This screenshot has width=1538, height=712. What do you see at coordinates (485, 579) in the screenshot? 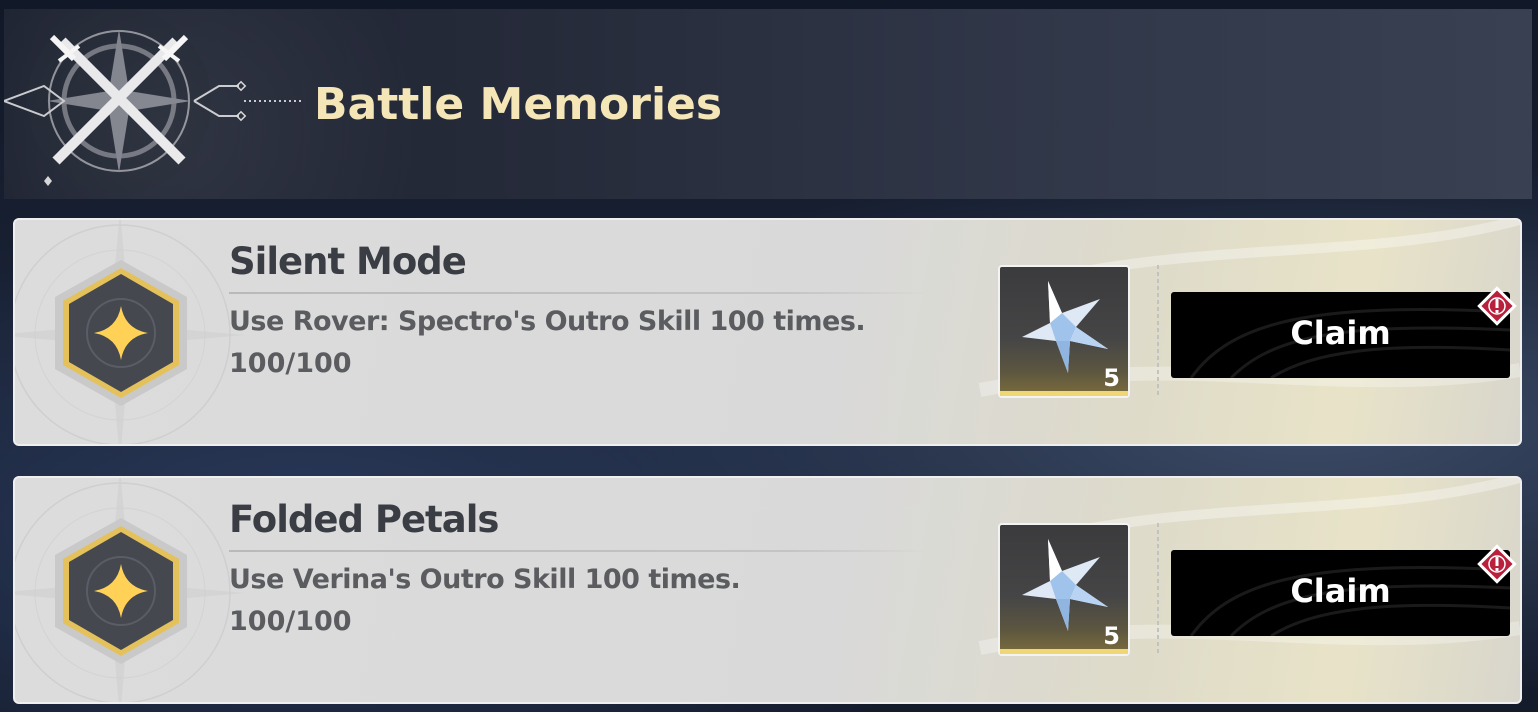
I see `quest-description: Use Verina's Outro Skill 100 times.` at bounding box center [485, 579].